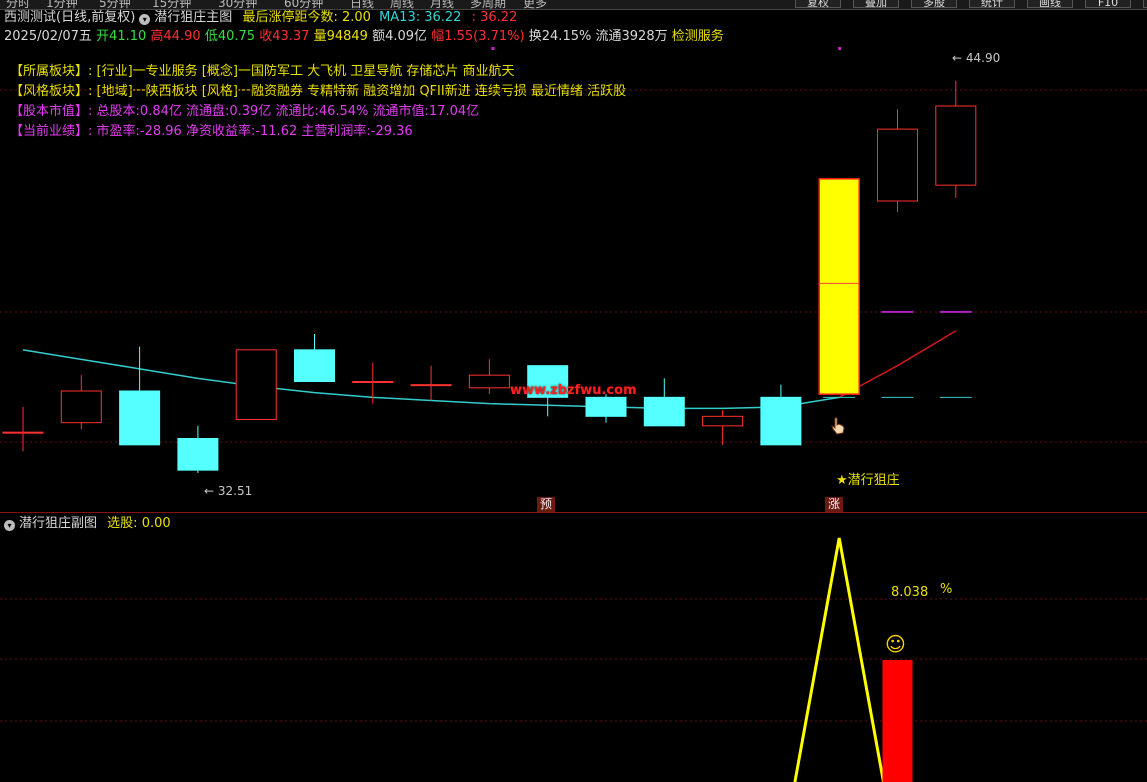 This screenshot has height=782, width=1147. What do you see at coordinates (895, 644) in the screenshot?
I see `smile-icon: ☺` at bounding box center [895, 644].